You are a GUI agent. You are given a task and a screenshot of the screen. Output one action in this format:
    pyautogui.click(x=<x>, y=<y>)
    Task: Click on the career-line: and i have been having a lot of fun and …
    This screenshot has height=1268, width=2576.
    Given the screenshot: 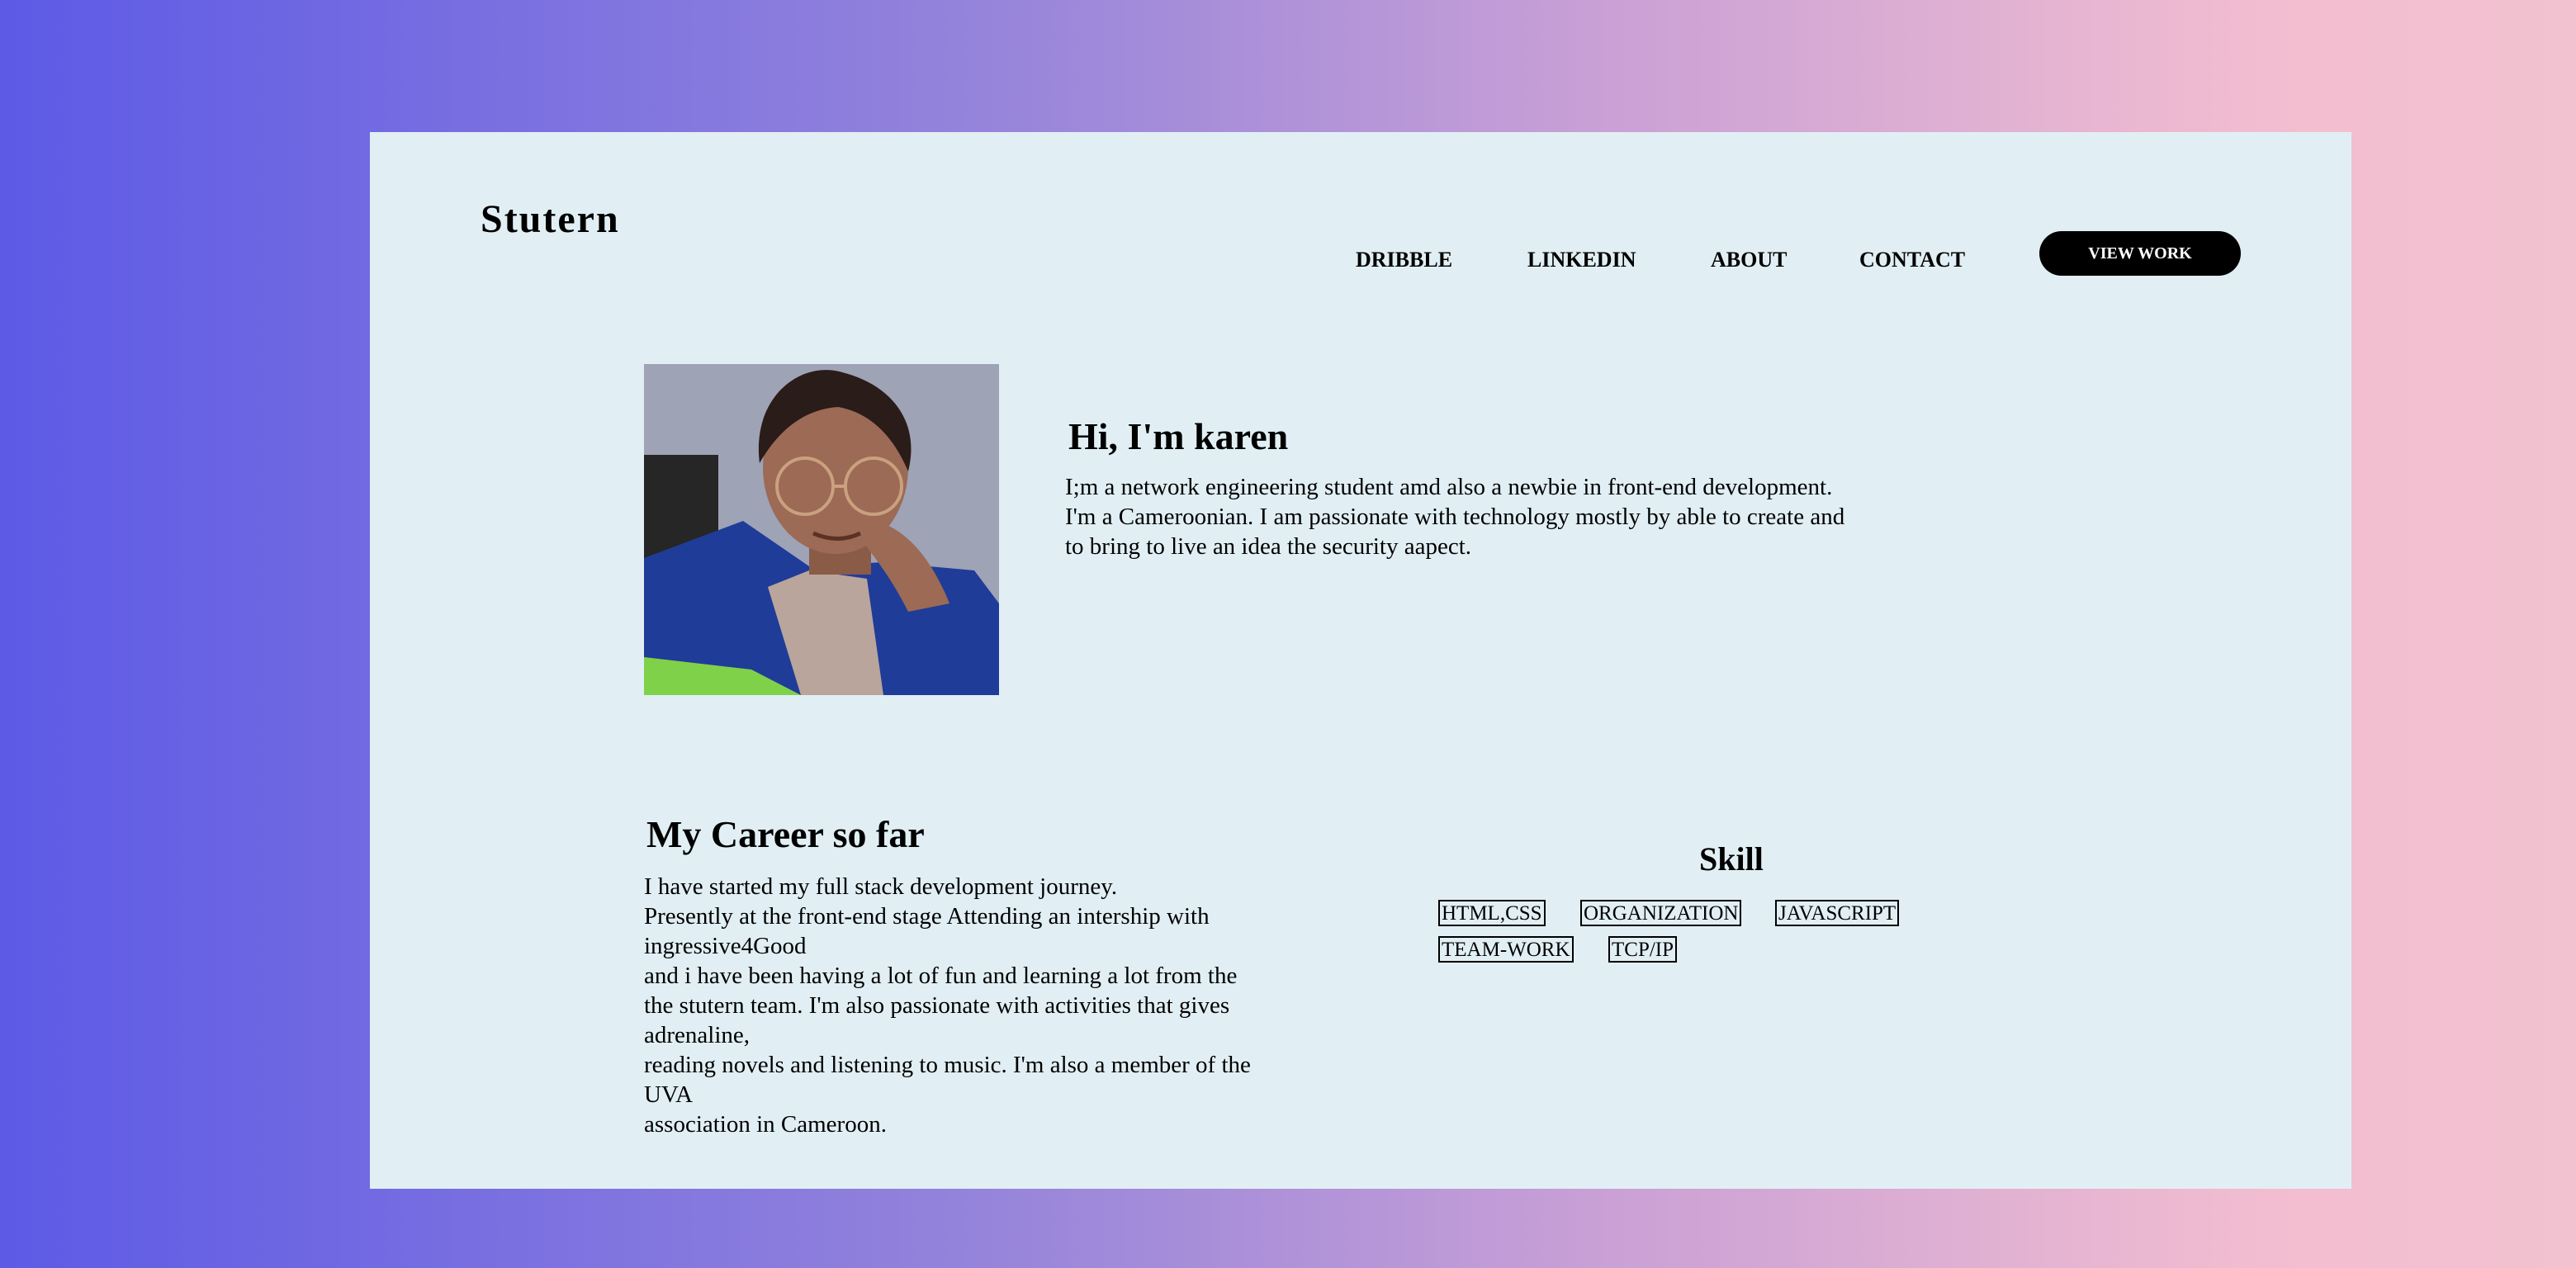 What is the action you would take?
    pyautogui.click(x=941, y=976)
    